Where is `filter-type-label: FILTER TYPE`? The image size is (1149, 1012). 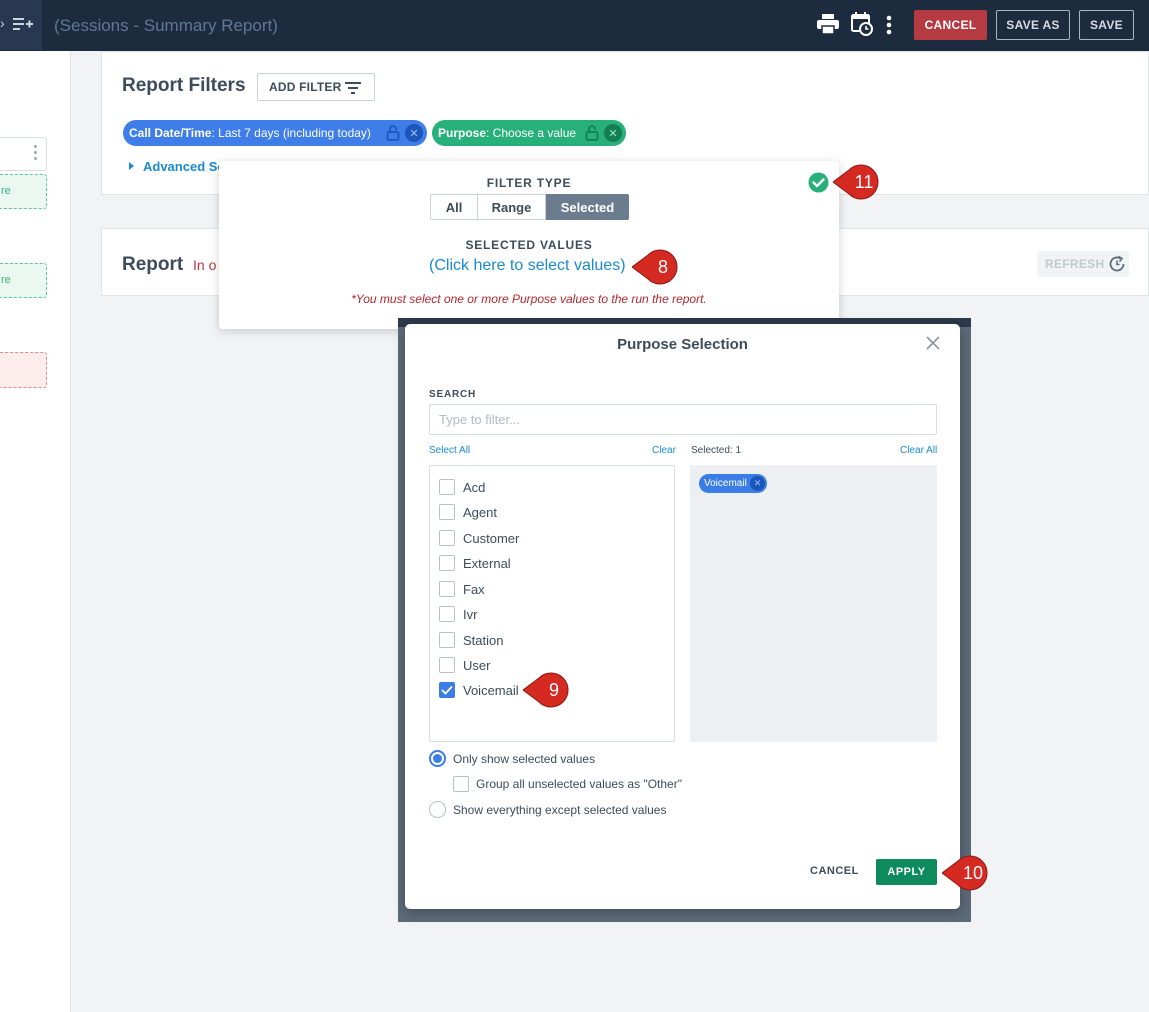 filter-type-label: FILTER TYPE is located at coordinates (529, 183).